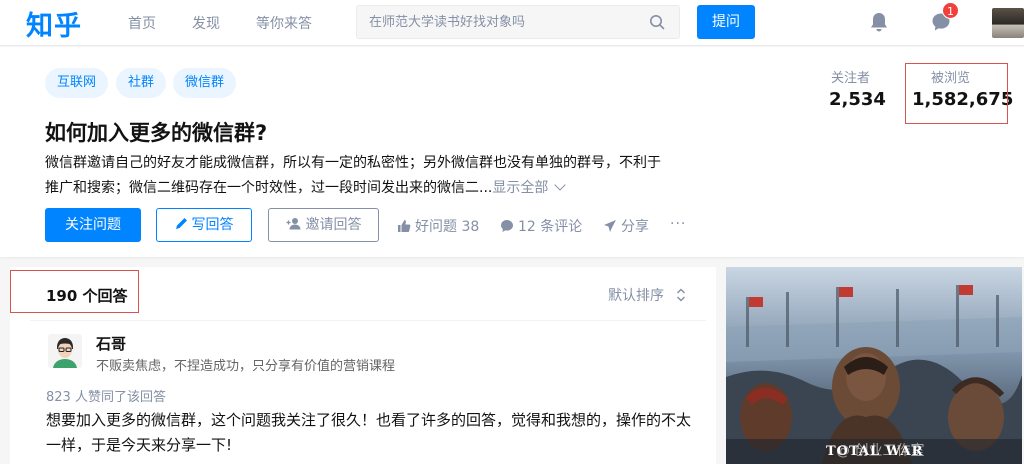  I want to click on ad-artwork, so click(874, 365).